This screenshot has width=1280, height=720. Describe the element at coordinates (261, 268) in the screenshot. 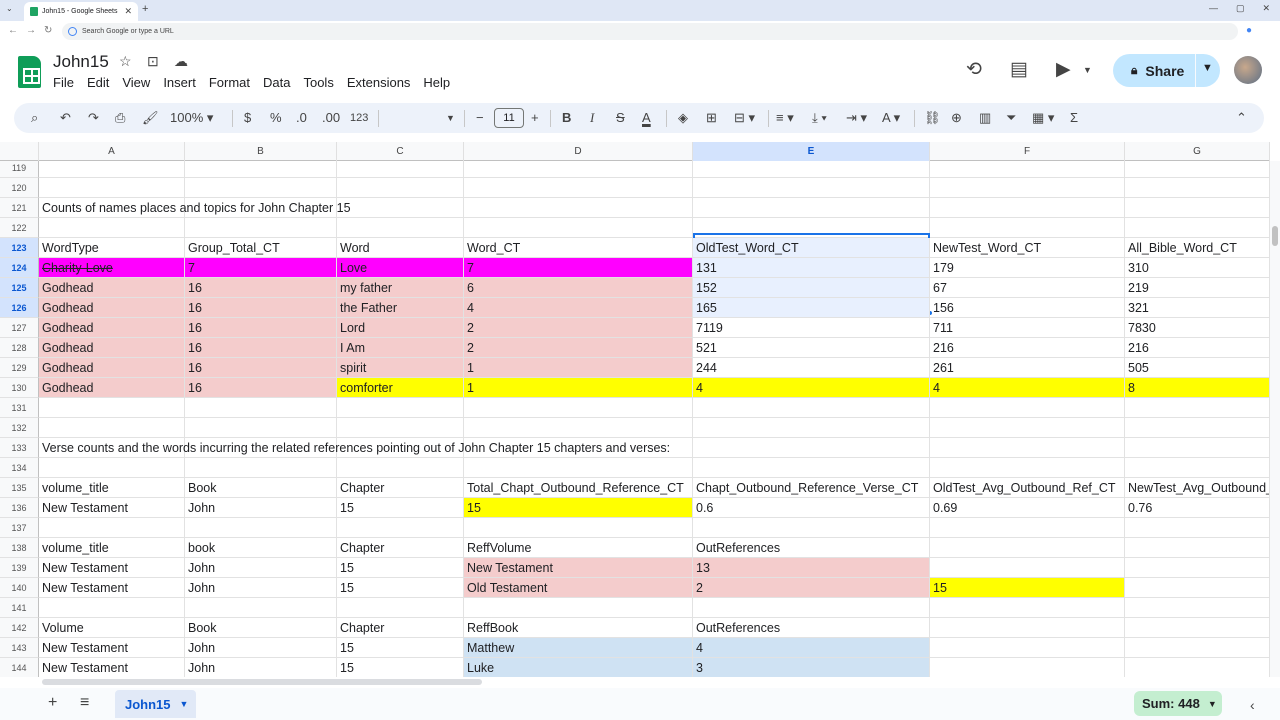

I see `cell-b124: 7` at that location.